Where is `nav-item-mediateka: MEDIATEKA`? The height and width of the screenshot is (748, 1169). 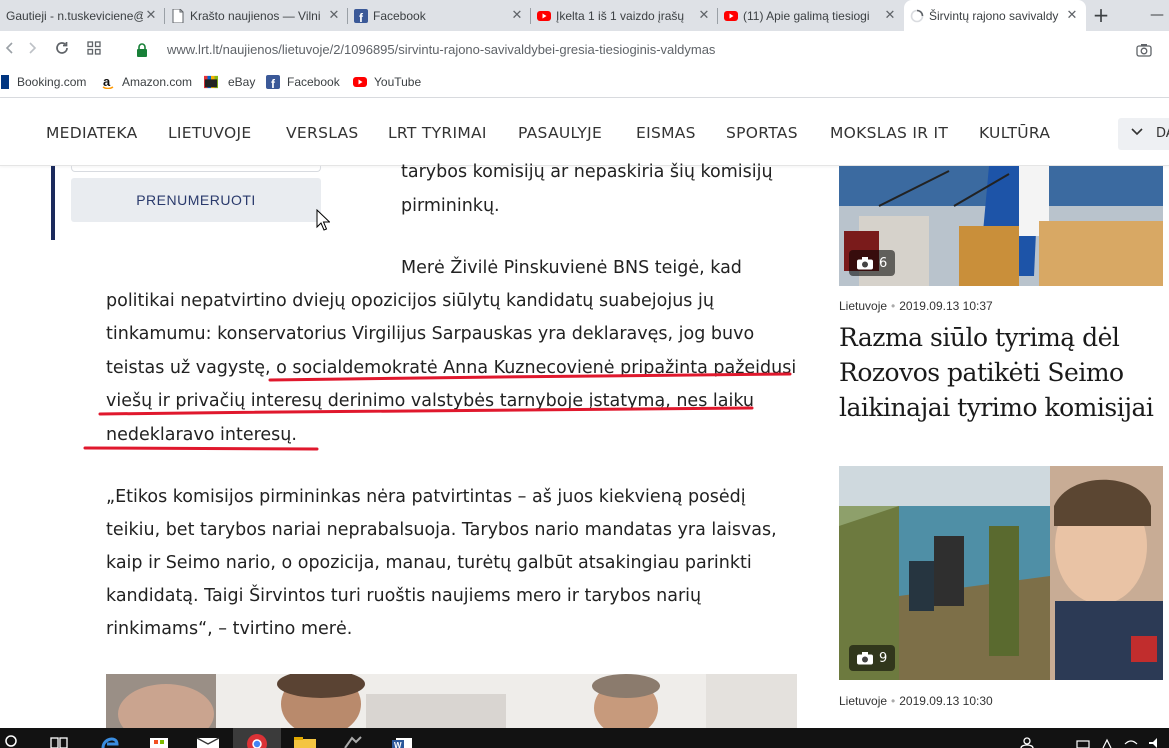
nav-item-mediateka: MEDIATEKA is located at coordinates (92, 133).